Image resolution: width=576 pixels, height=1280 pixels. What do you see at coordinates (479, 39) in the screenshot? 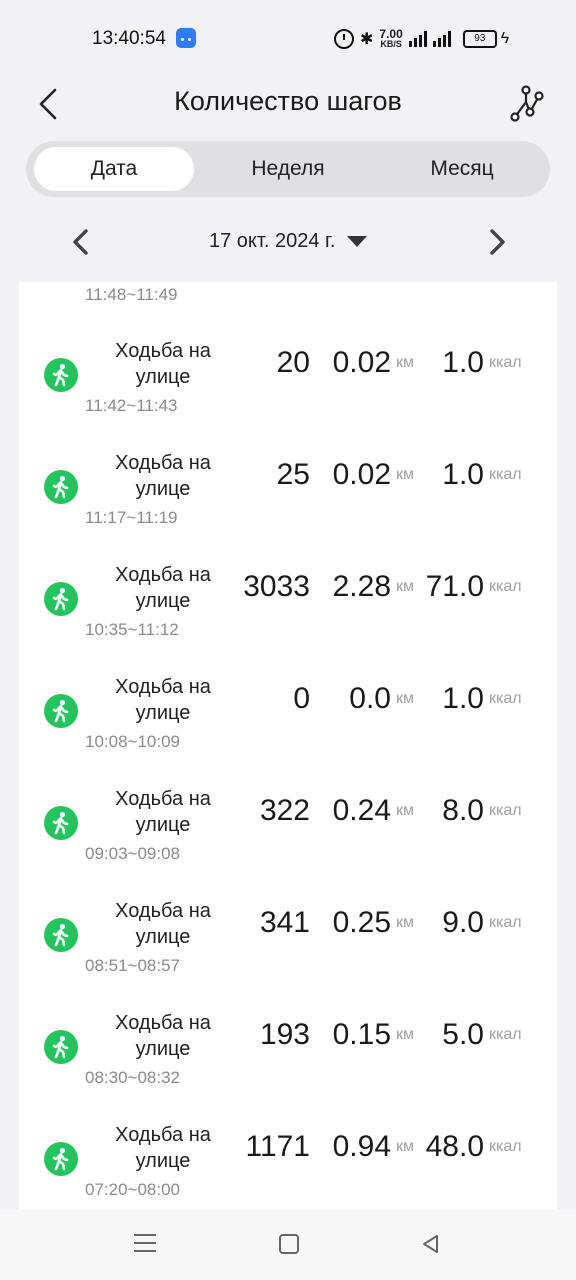
I see `battery-icon: 93` at bounding box center [479, 39].